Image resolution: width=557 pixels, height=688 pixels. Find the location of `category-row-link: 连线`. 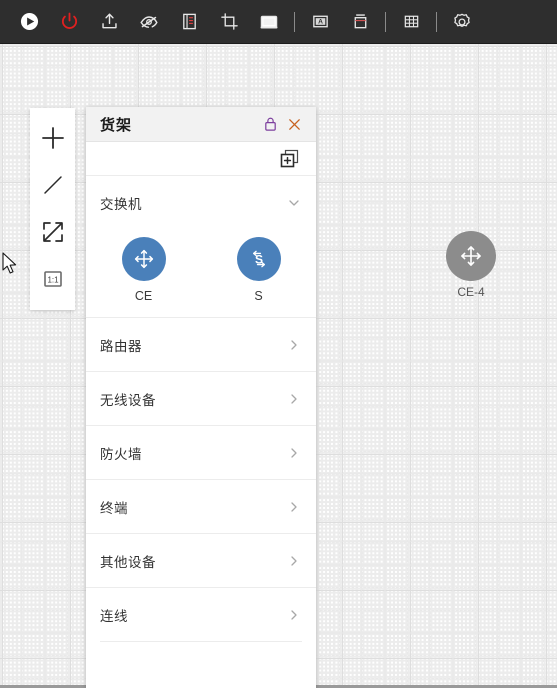

category-row-link: 连线 is located at coordinates (201, 614).